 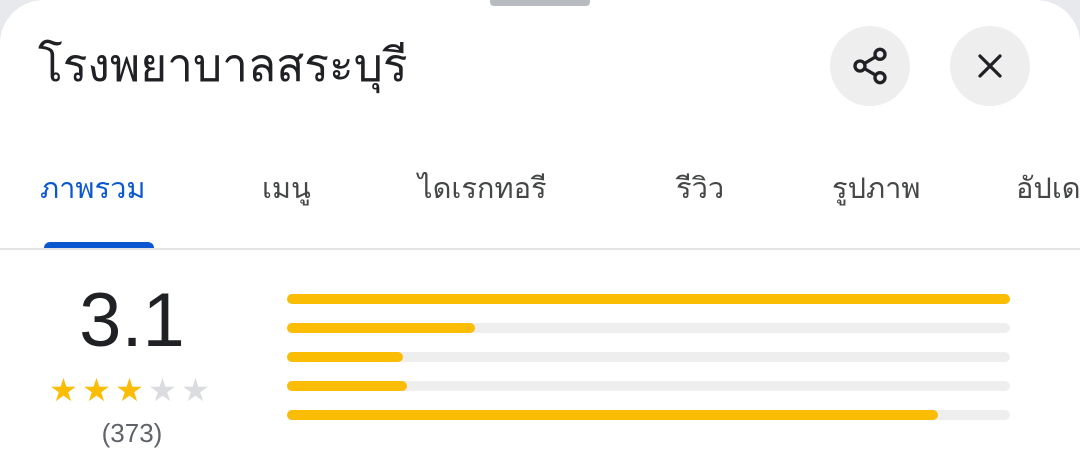 I want to click on tabs-divider, so click(x=540, y=249).